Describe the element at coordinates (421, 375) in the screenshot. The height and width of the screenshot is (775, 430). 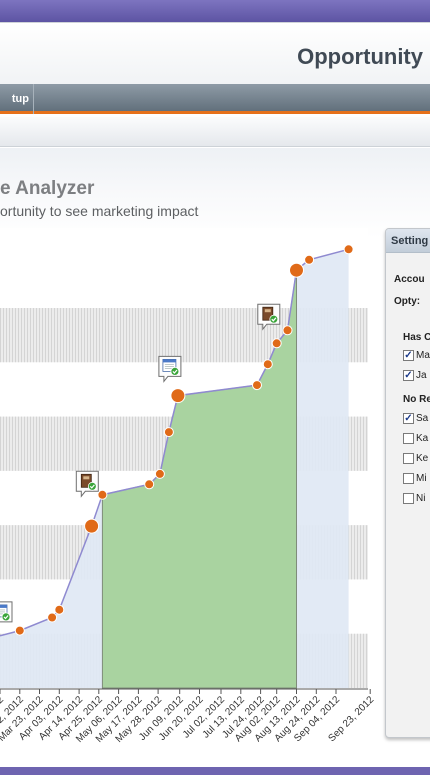
I see `has-checkbox-label: Ja` at that location.